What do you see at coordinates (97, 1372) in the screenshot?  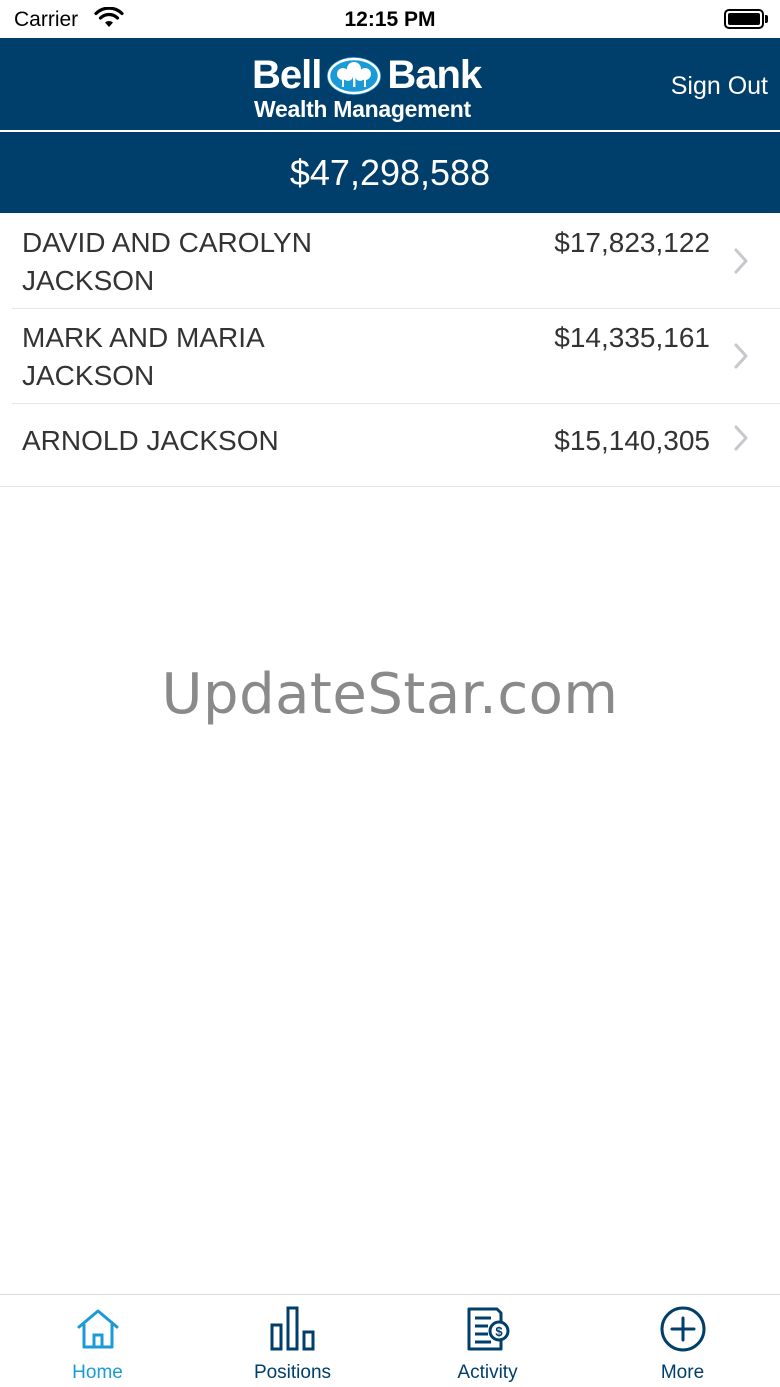 I see `tab-label: Home` at bounding box center [97, 1372].